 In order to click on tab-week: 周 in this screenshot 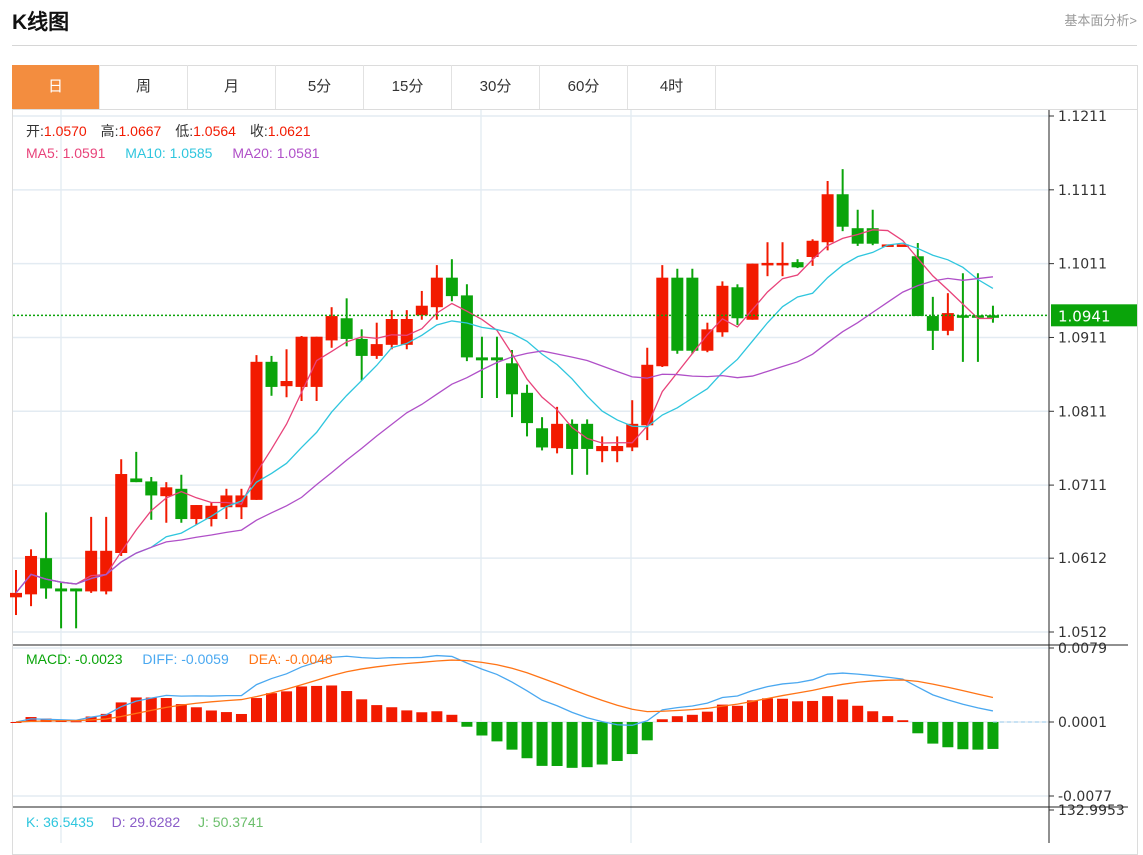, I will do `click(144, 87)`.